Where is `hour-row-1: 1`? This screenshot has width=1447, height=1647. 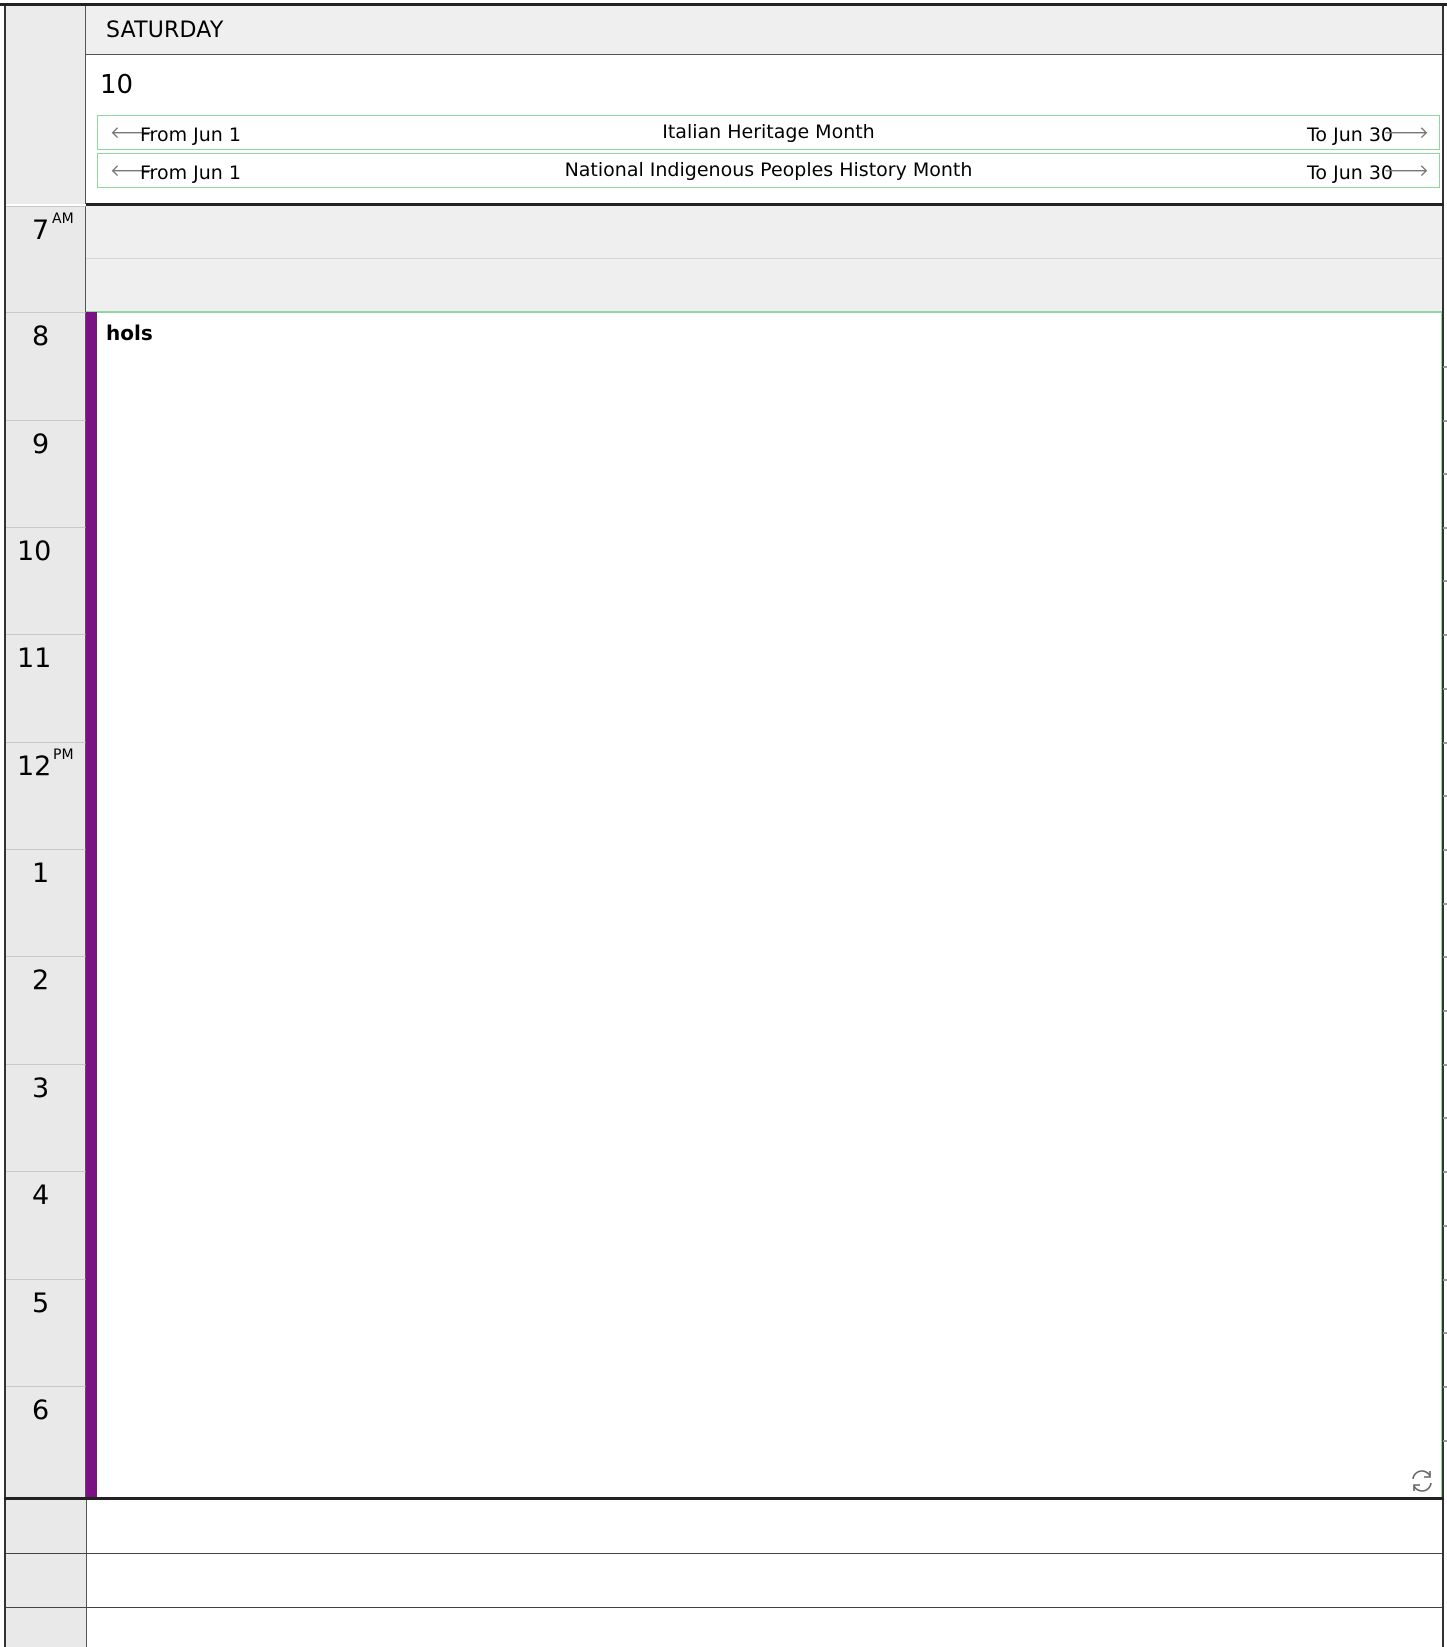
hour-row-1: 1 is located at coordinates (46, 903).